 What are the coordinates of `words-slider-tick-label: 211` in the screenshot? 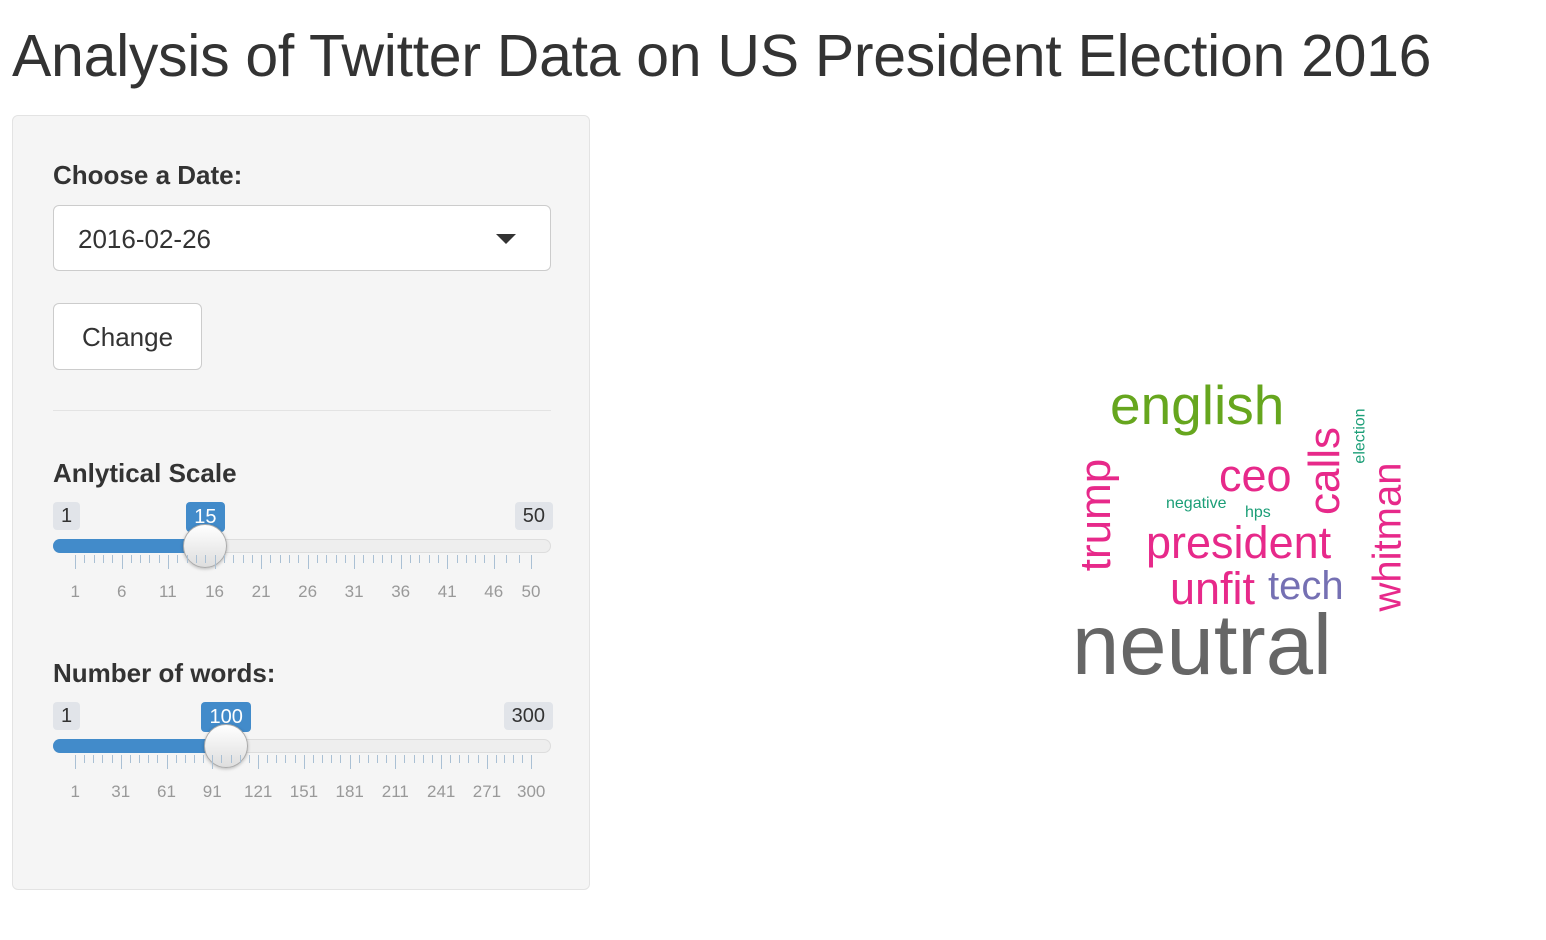 It's located at (395, 791).